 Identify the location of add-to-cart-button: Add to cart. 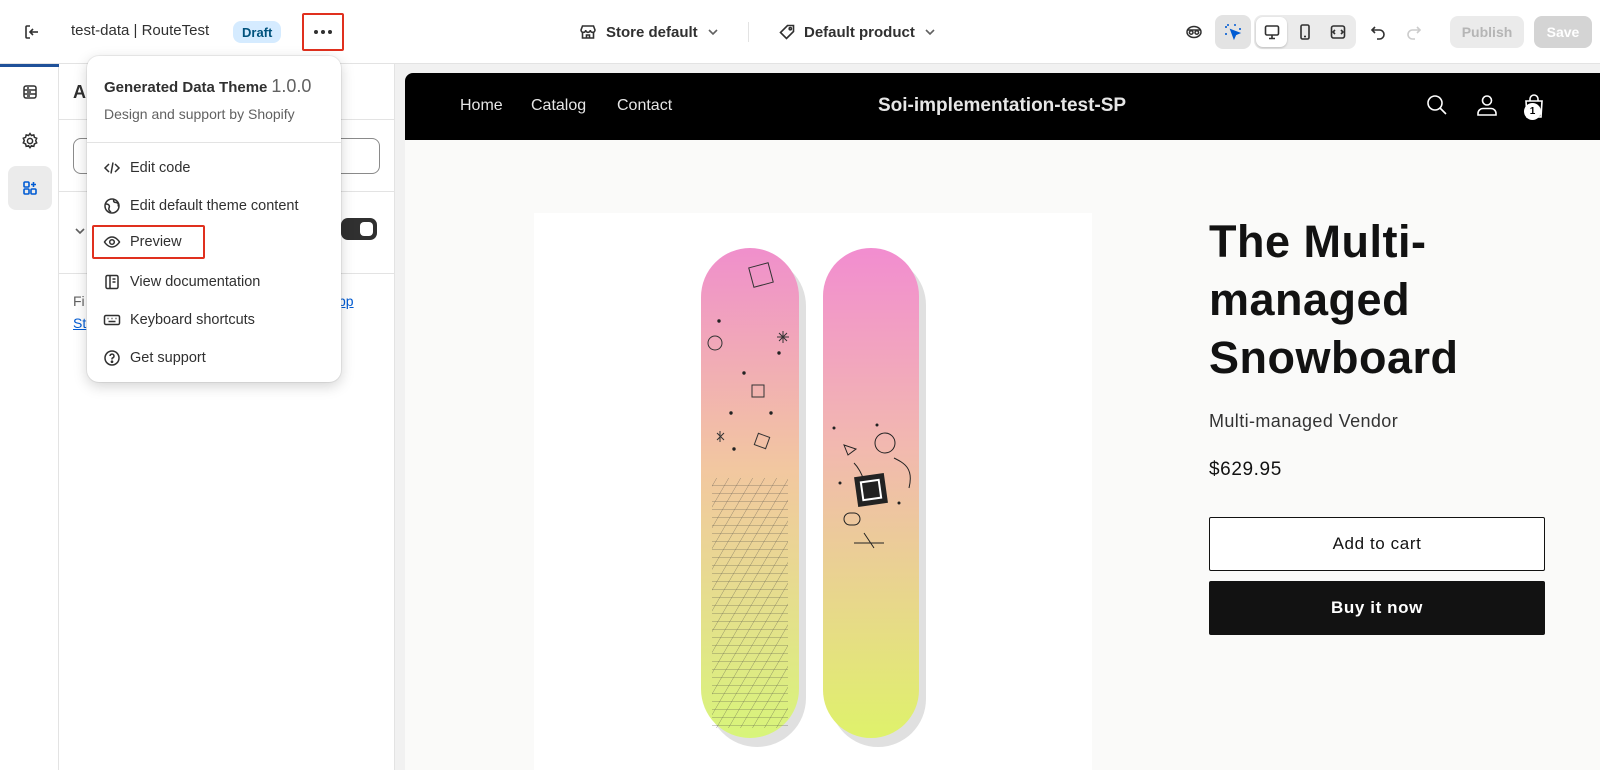
(1377, 544).